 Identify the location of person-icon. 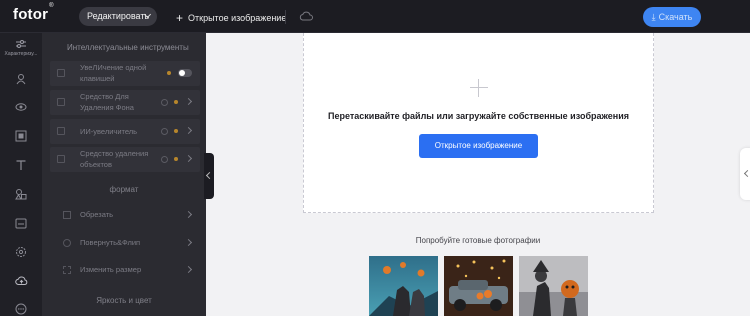
(21, 79).